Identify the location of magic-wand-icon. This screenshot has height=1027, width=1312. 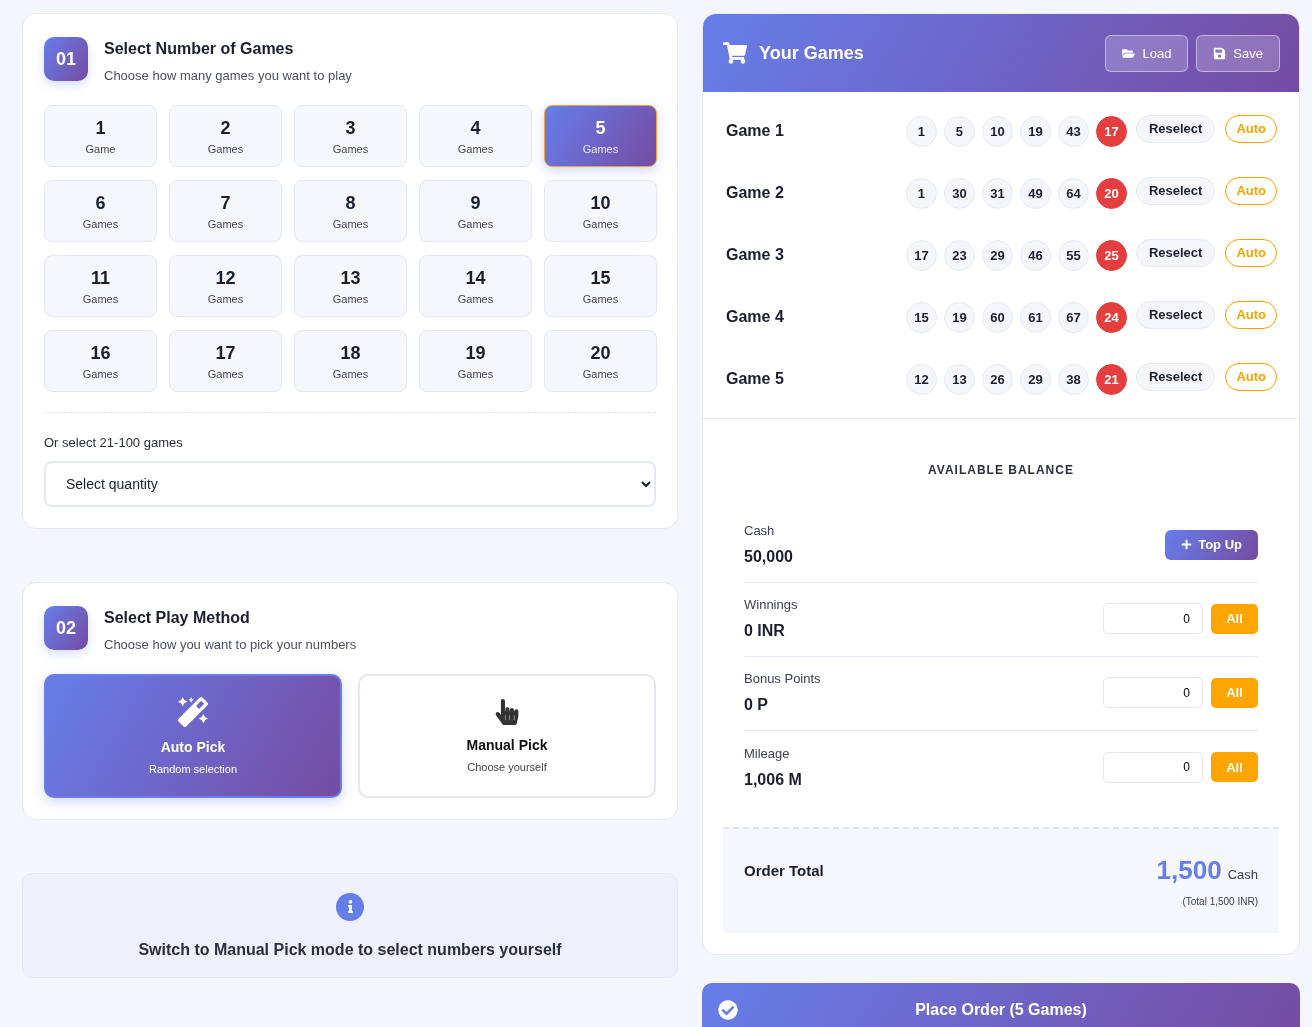
(193, 712).